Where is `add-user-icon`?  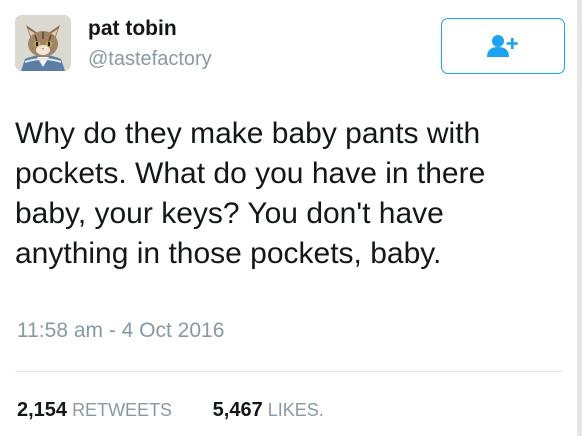 add-user-icon is located at coordinates (502, 46).